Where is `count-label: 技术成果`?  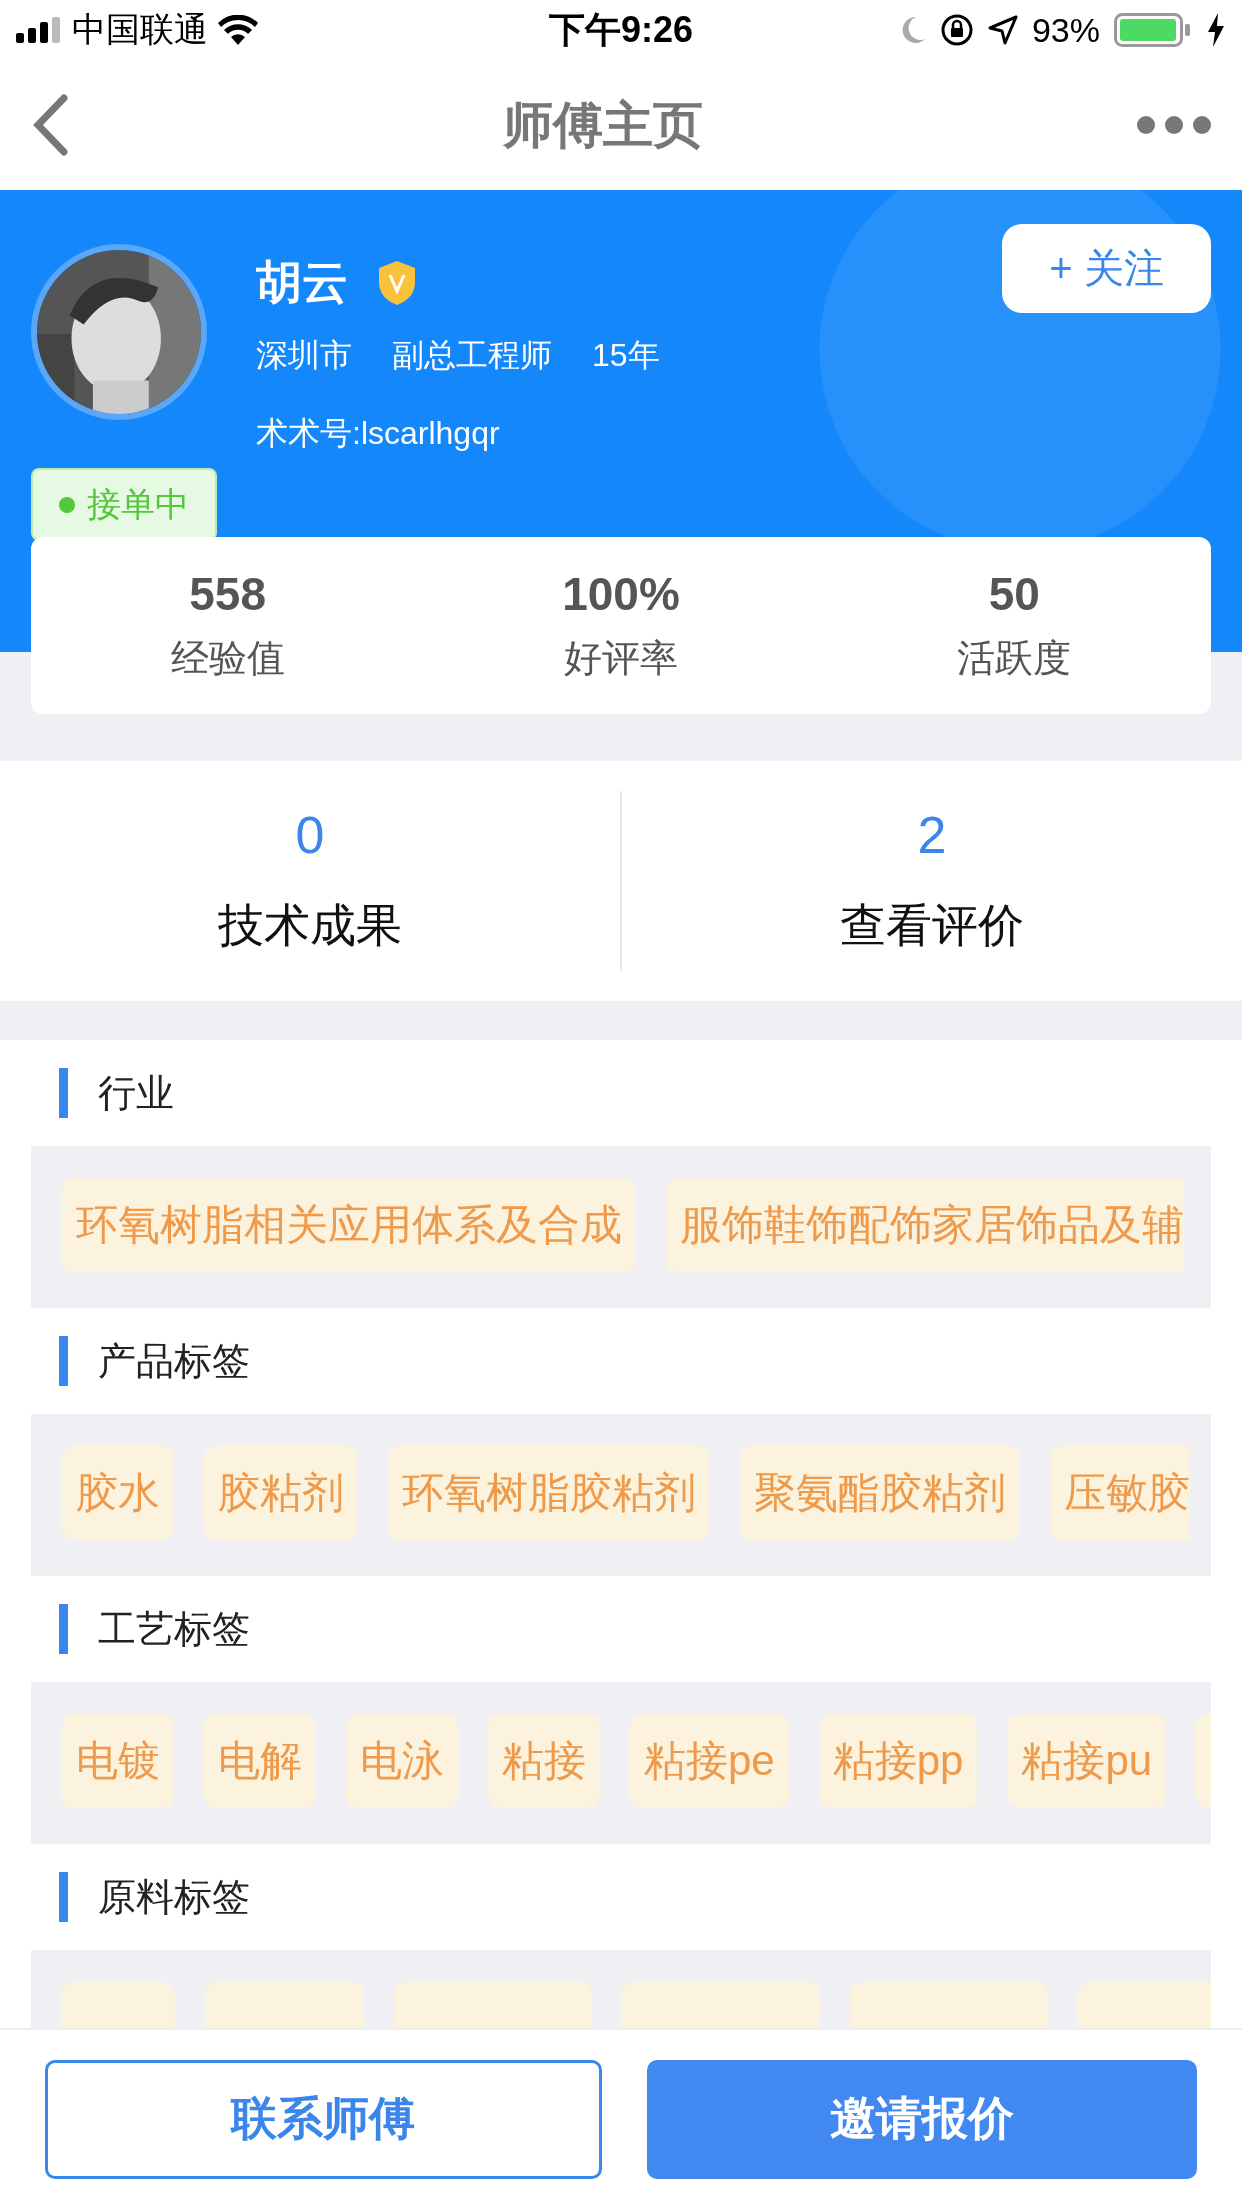
count-label: 技术成果 is located at coordinates (310, 926).